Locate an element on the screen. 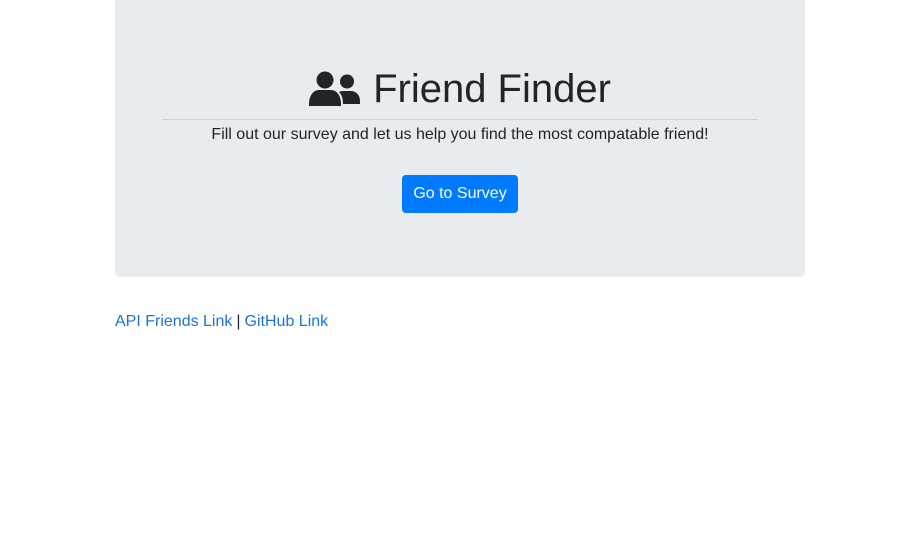  go-to-survey-button: Go to Survey is located at coordinates (460, 194).